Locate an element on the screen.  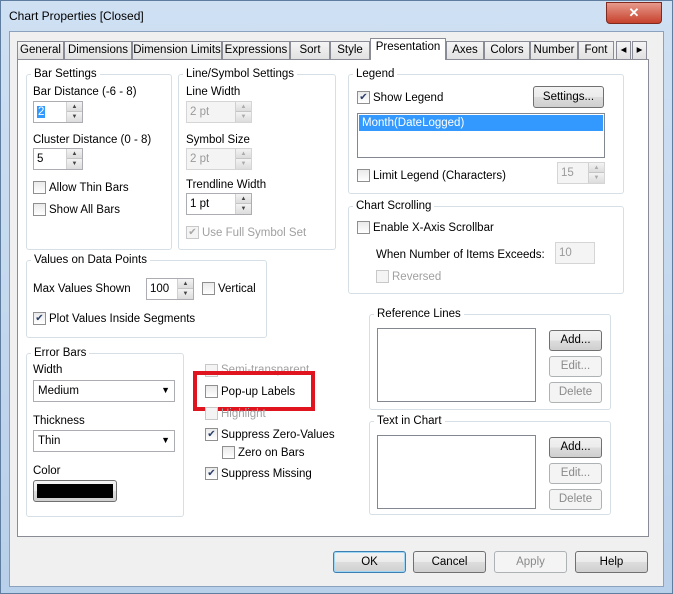
trendline-width-value: 1 pt is located at coordinates (199, 204).